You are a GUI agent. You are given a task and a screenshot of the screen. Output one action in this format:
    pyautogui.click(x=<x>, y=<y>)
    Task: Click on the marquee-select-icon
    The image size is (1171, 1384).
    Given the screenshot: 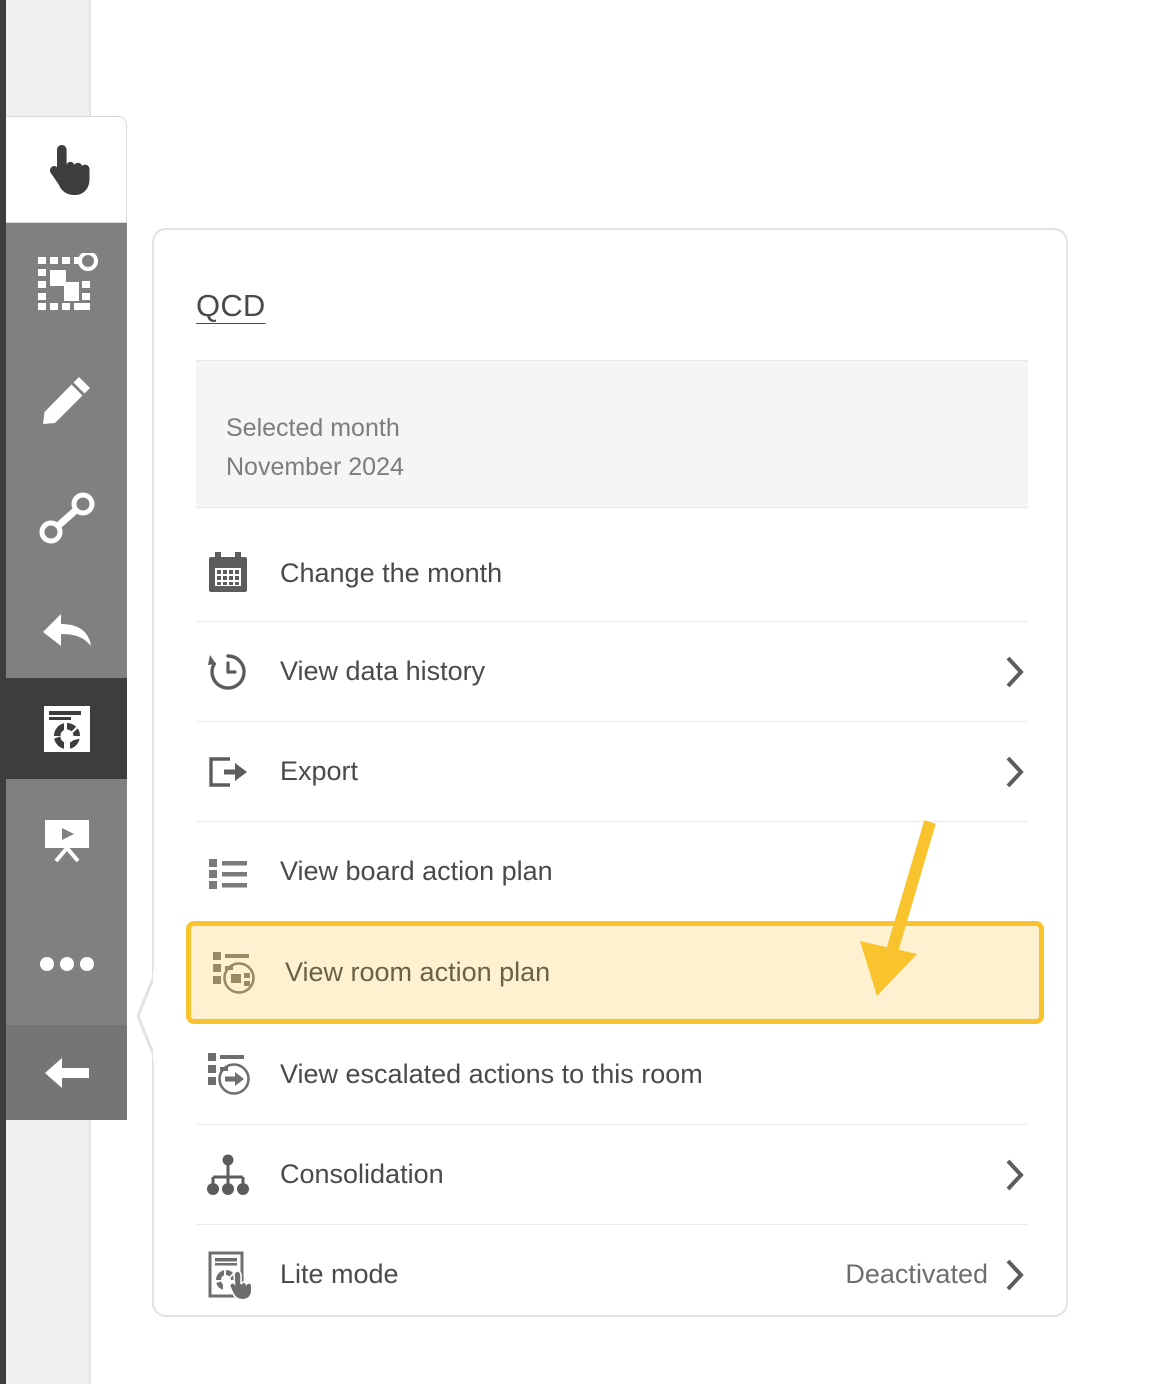 What is the action you would take?
    pyautogui.click(x=67, y=282)
    